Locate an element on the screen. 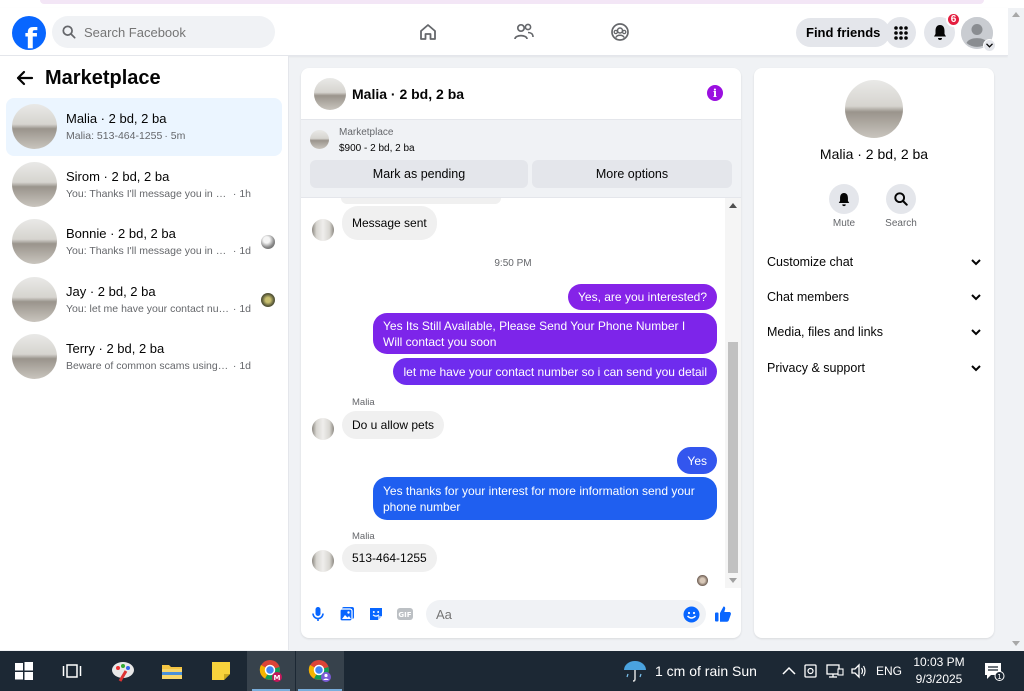 Image resolution: width=1024 pixels, height=691 pixels. sticky-notes-icon is located at coordinates (221, 671).